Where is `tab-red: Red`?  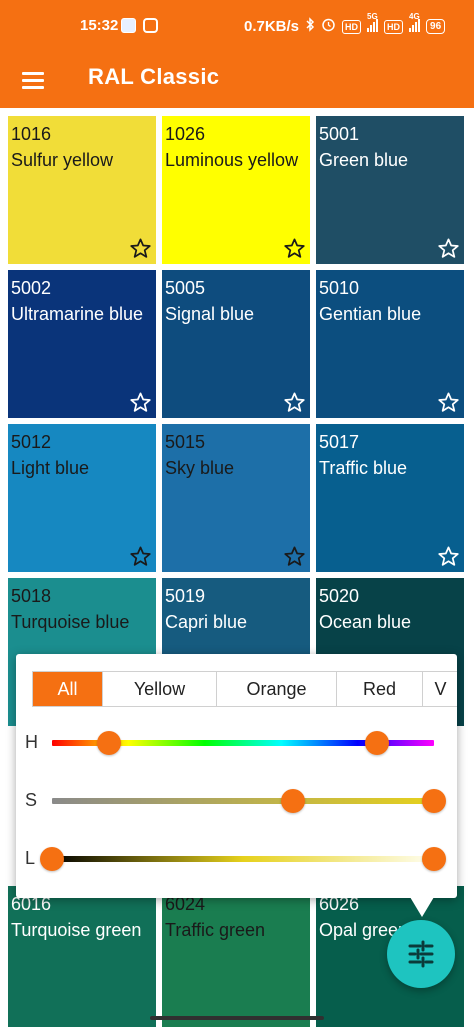 tab-red: Red is located at coordinates (380, 689).